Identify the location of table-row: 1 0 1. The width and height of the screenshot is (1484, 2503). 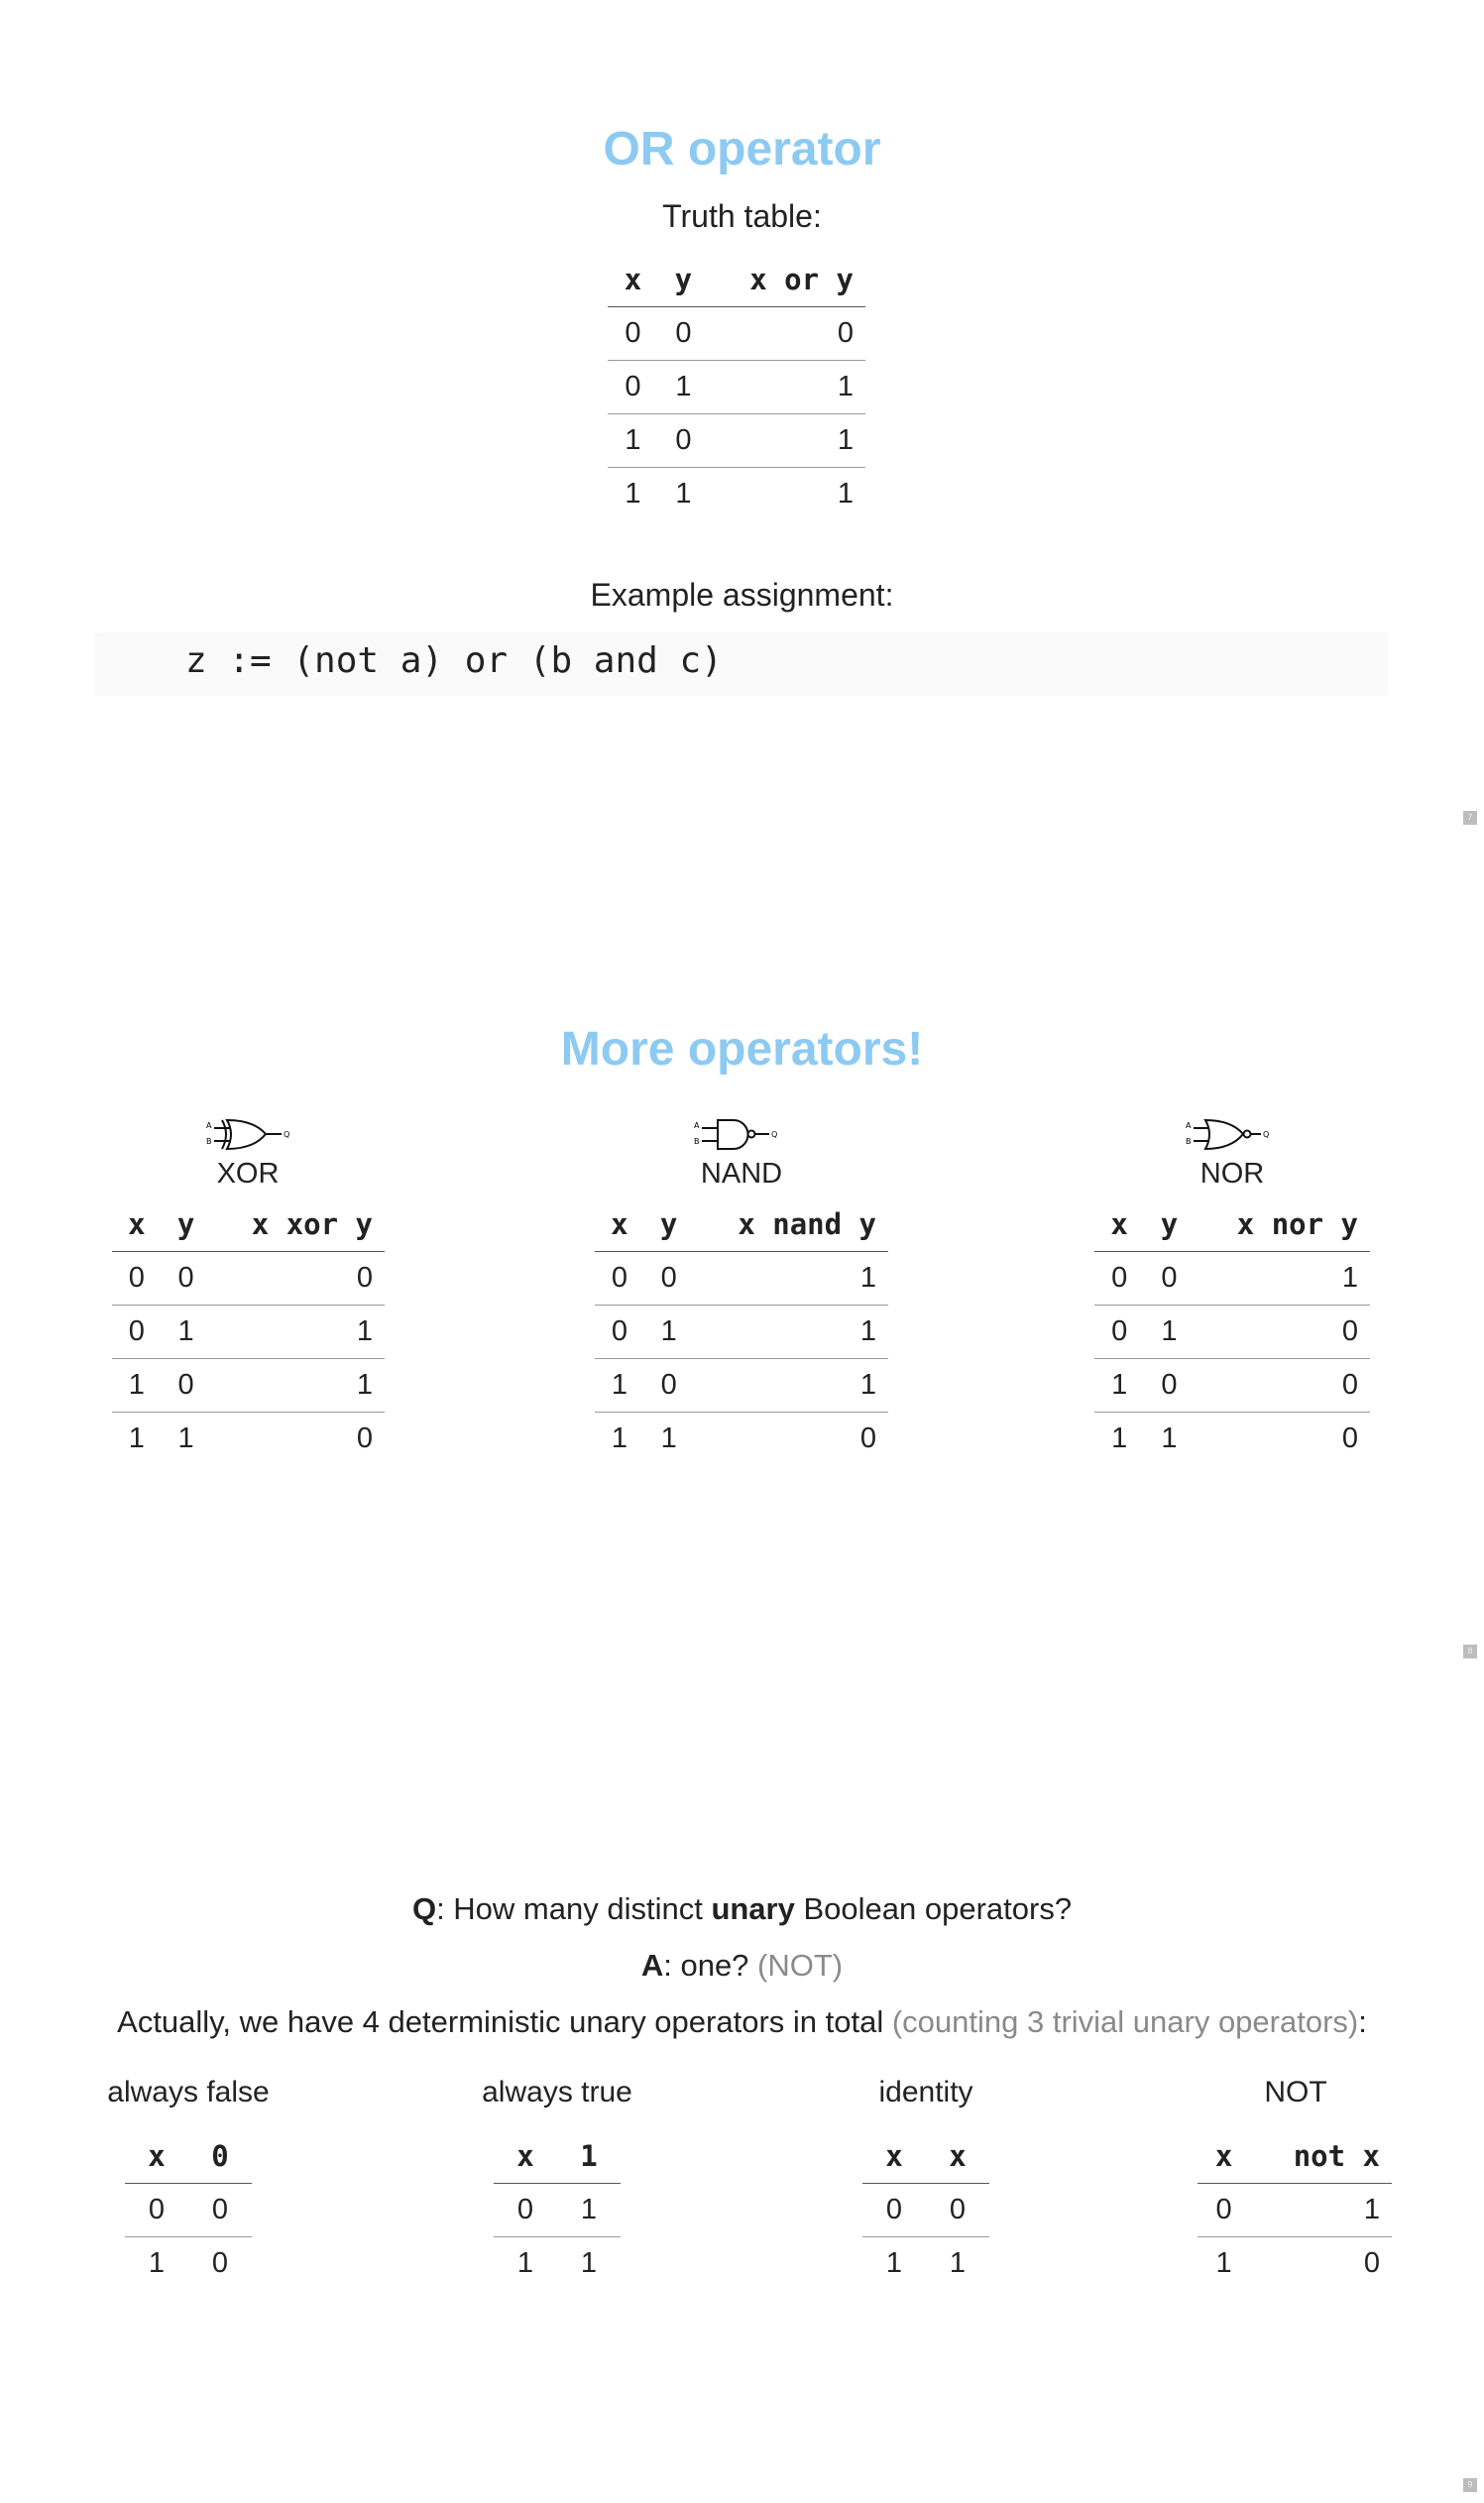
(736, 440).